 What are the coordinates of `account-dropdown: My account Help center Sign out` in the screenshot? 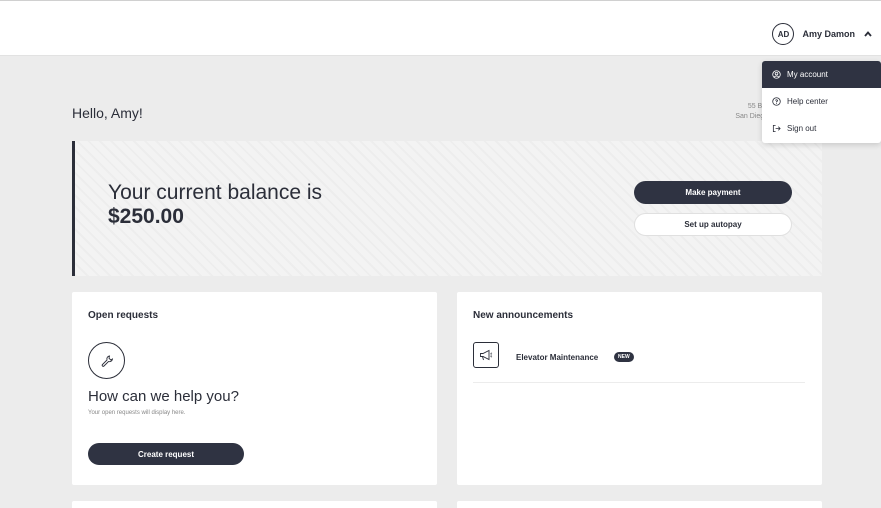 It's located at (821, 102).